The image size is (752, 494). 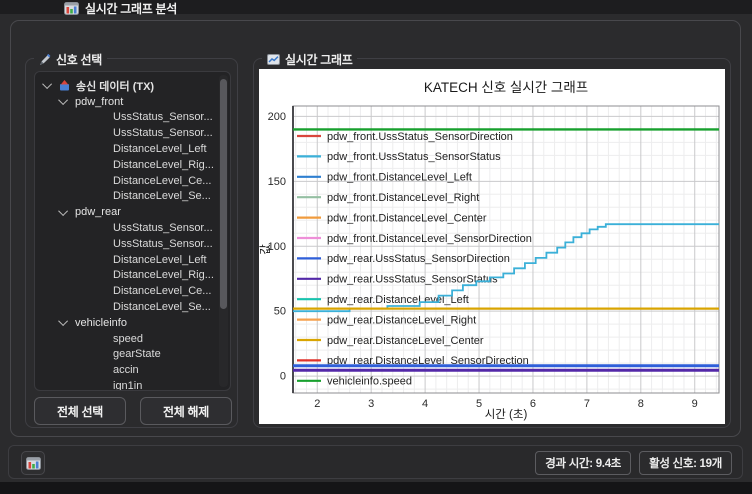 What do you see at coordinates (45, 59) in the screenshot?
I see `pencil-icon` at bounding box center [45, 59].